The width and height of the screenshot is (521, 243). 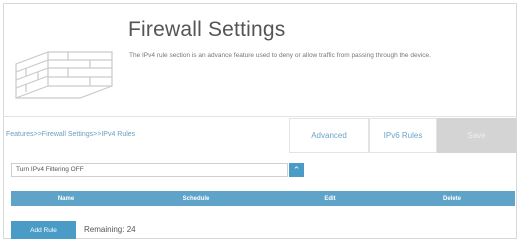 I want to click on add-rule-button: Add Rule, so click(x=43, y=230).